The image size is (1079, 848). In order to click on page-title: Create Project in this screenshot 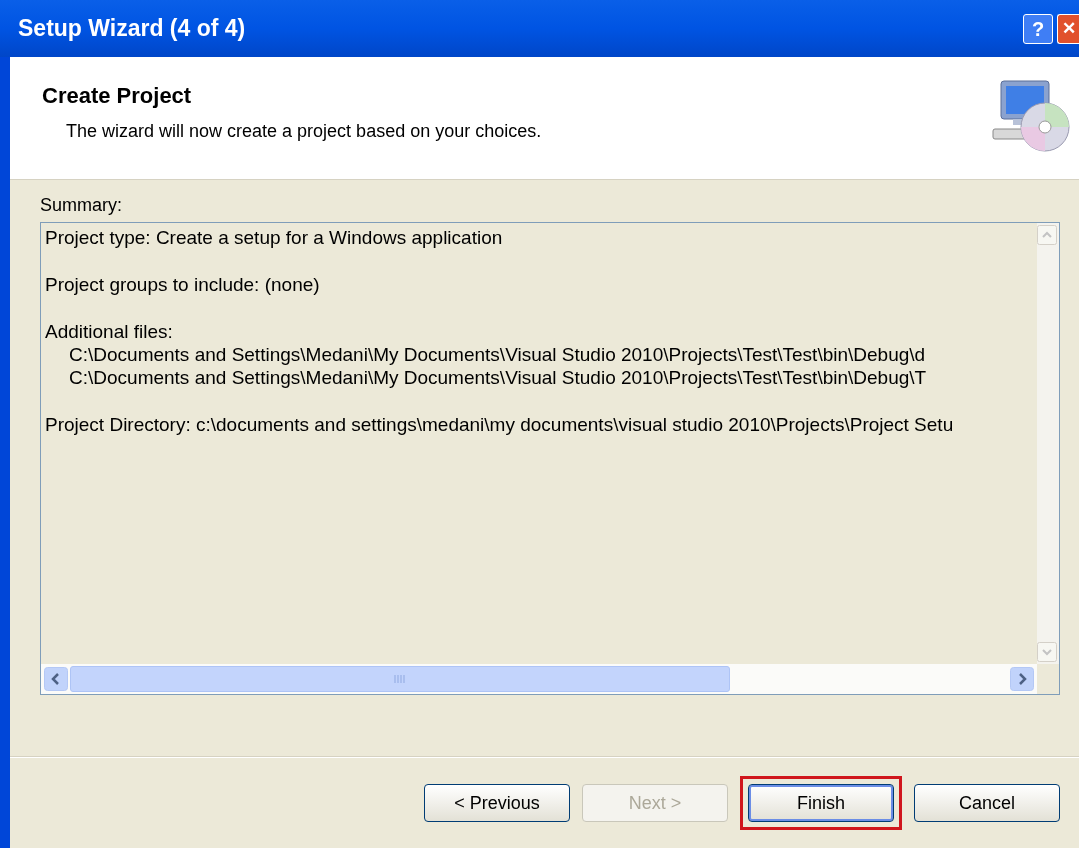, I will do `click(117, 96)`.